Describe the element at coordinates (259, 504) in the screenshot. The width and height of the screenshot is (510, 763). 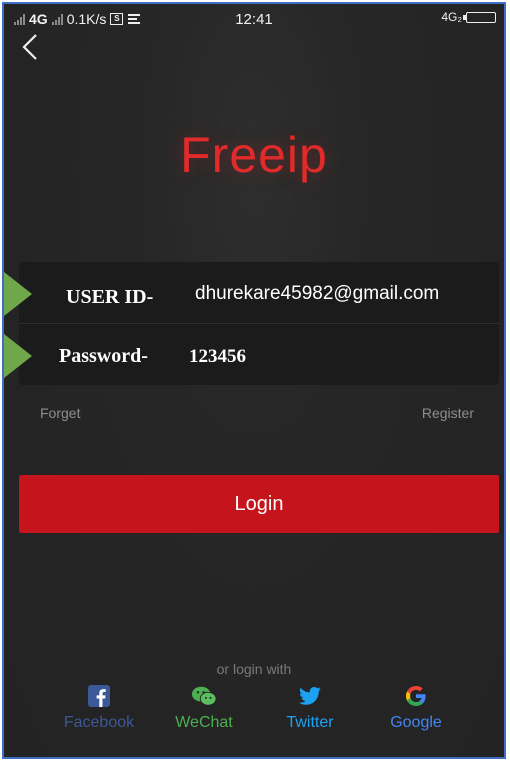
I see `login-button: Login` at that location.